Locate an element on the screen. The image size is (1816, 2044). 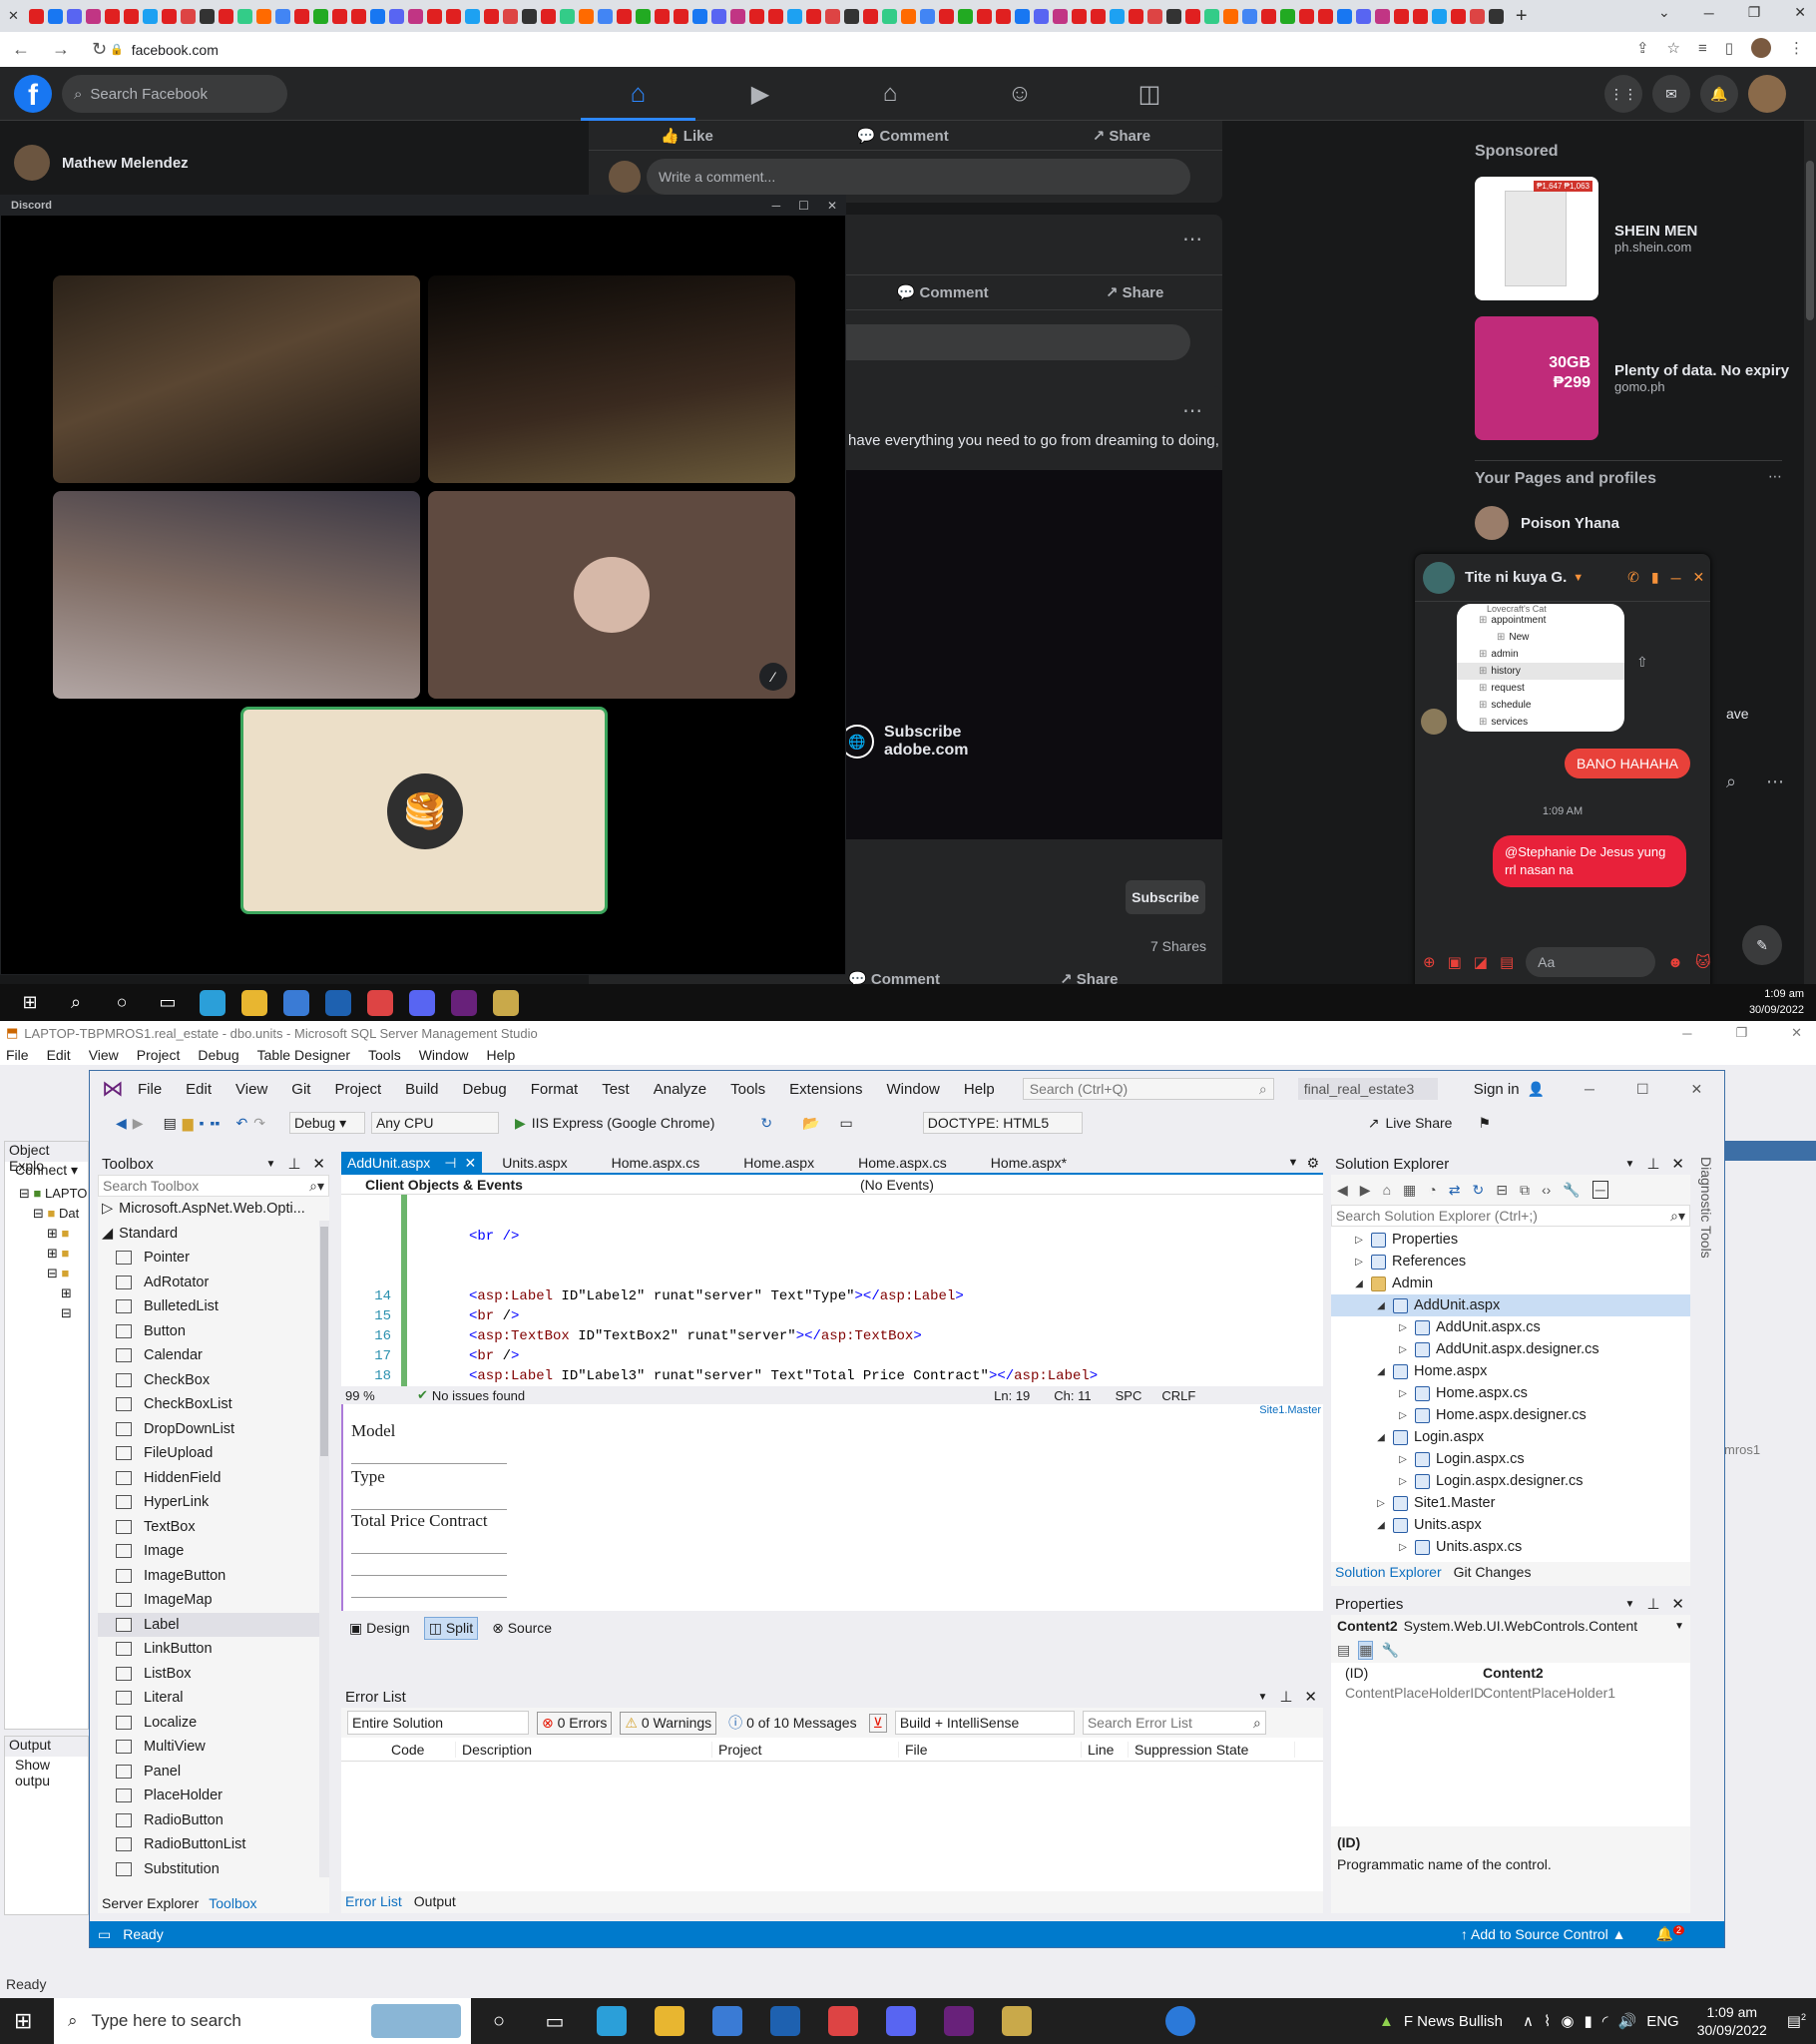
new-message-button: ✎ is located at coordinates (1762, 945).